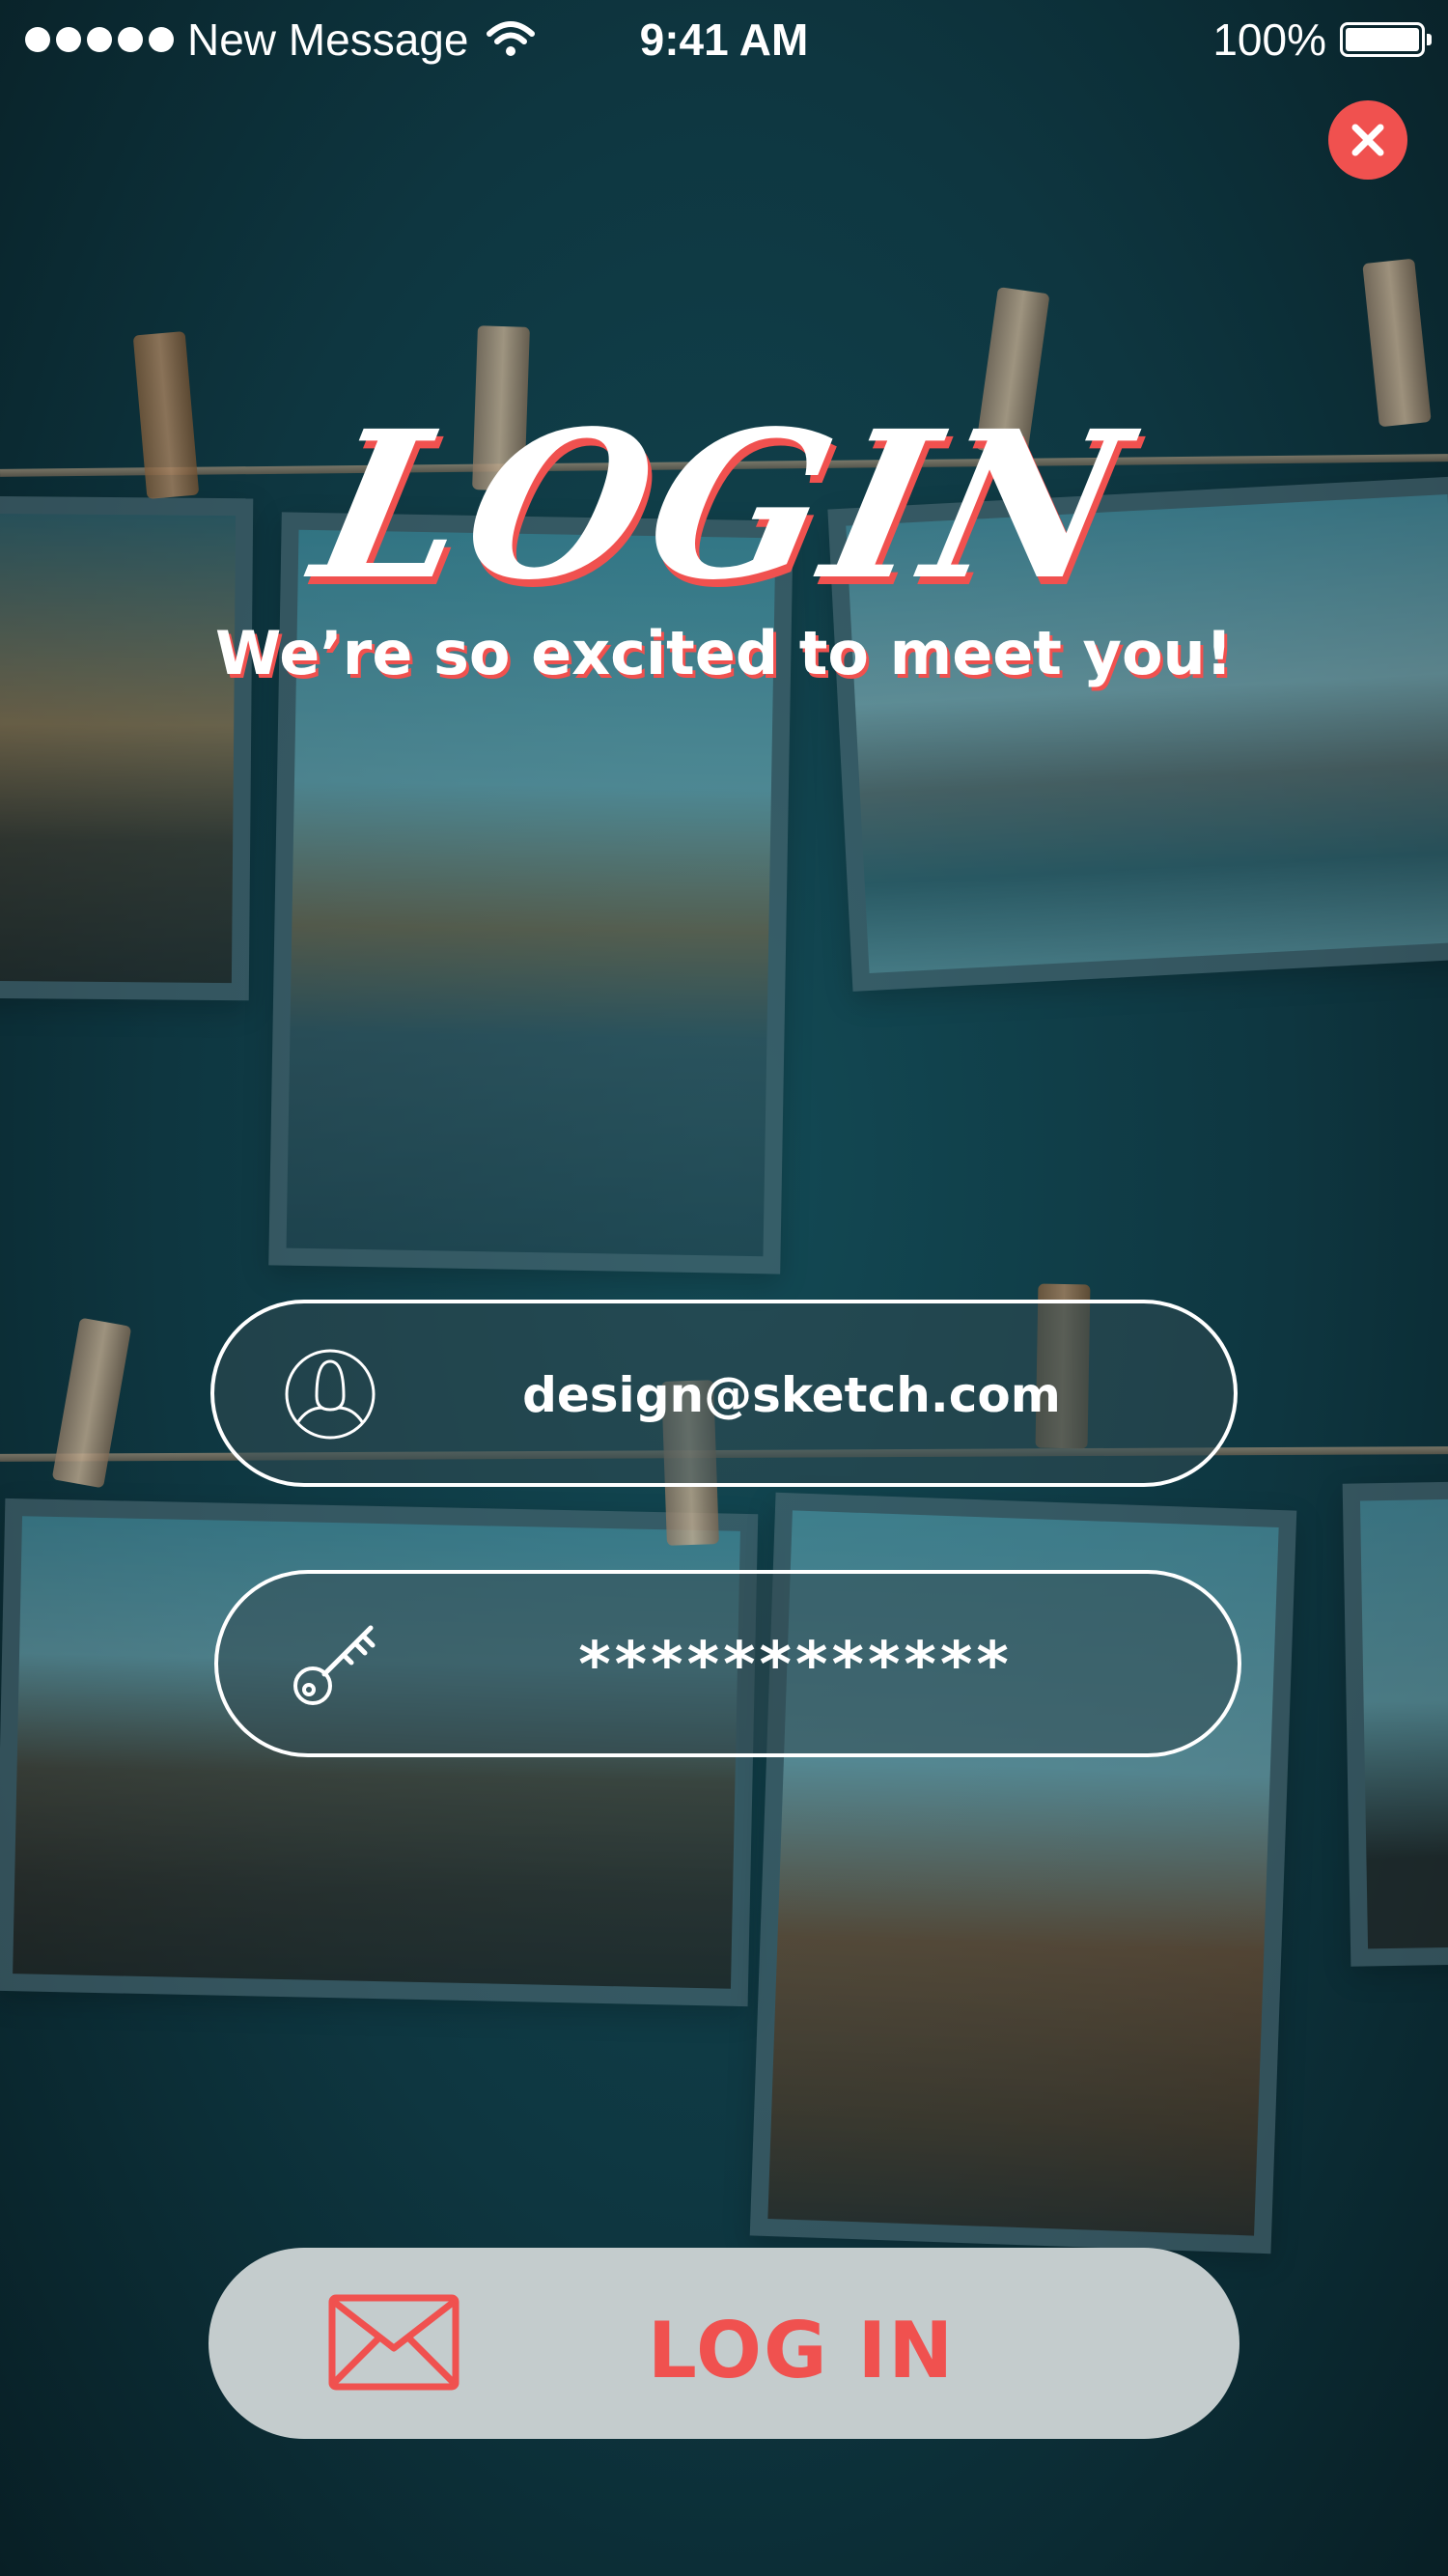  I want to click on login-button-label: LOG IN, so click(802, 2351).